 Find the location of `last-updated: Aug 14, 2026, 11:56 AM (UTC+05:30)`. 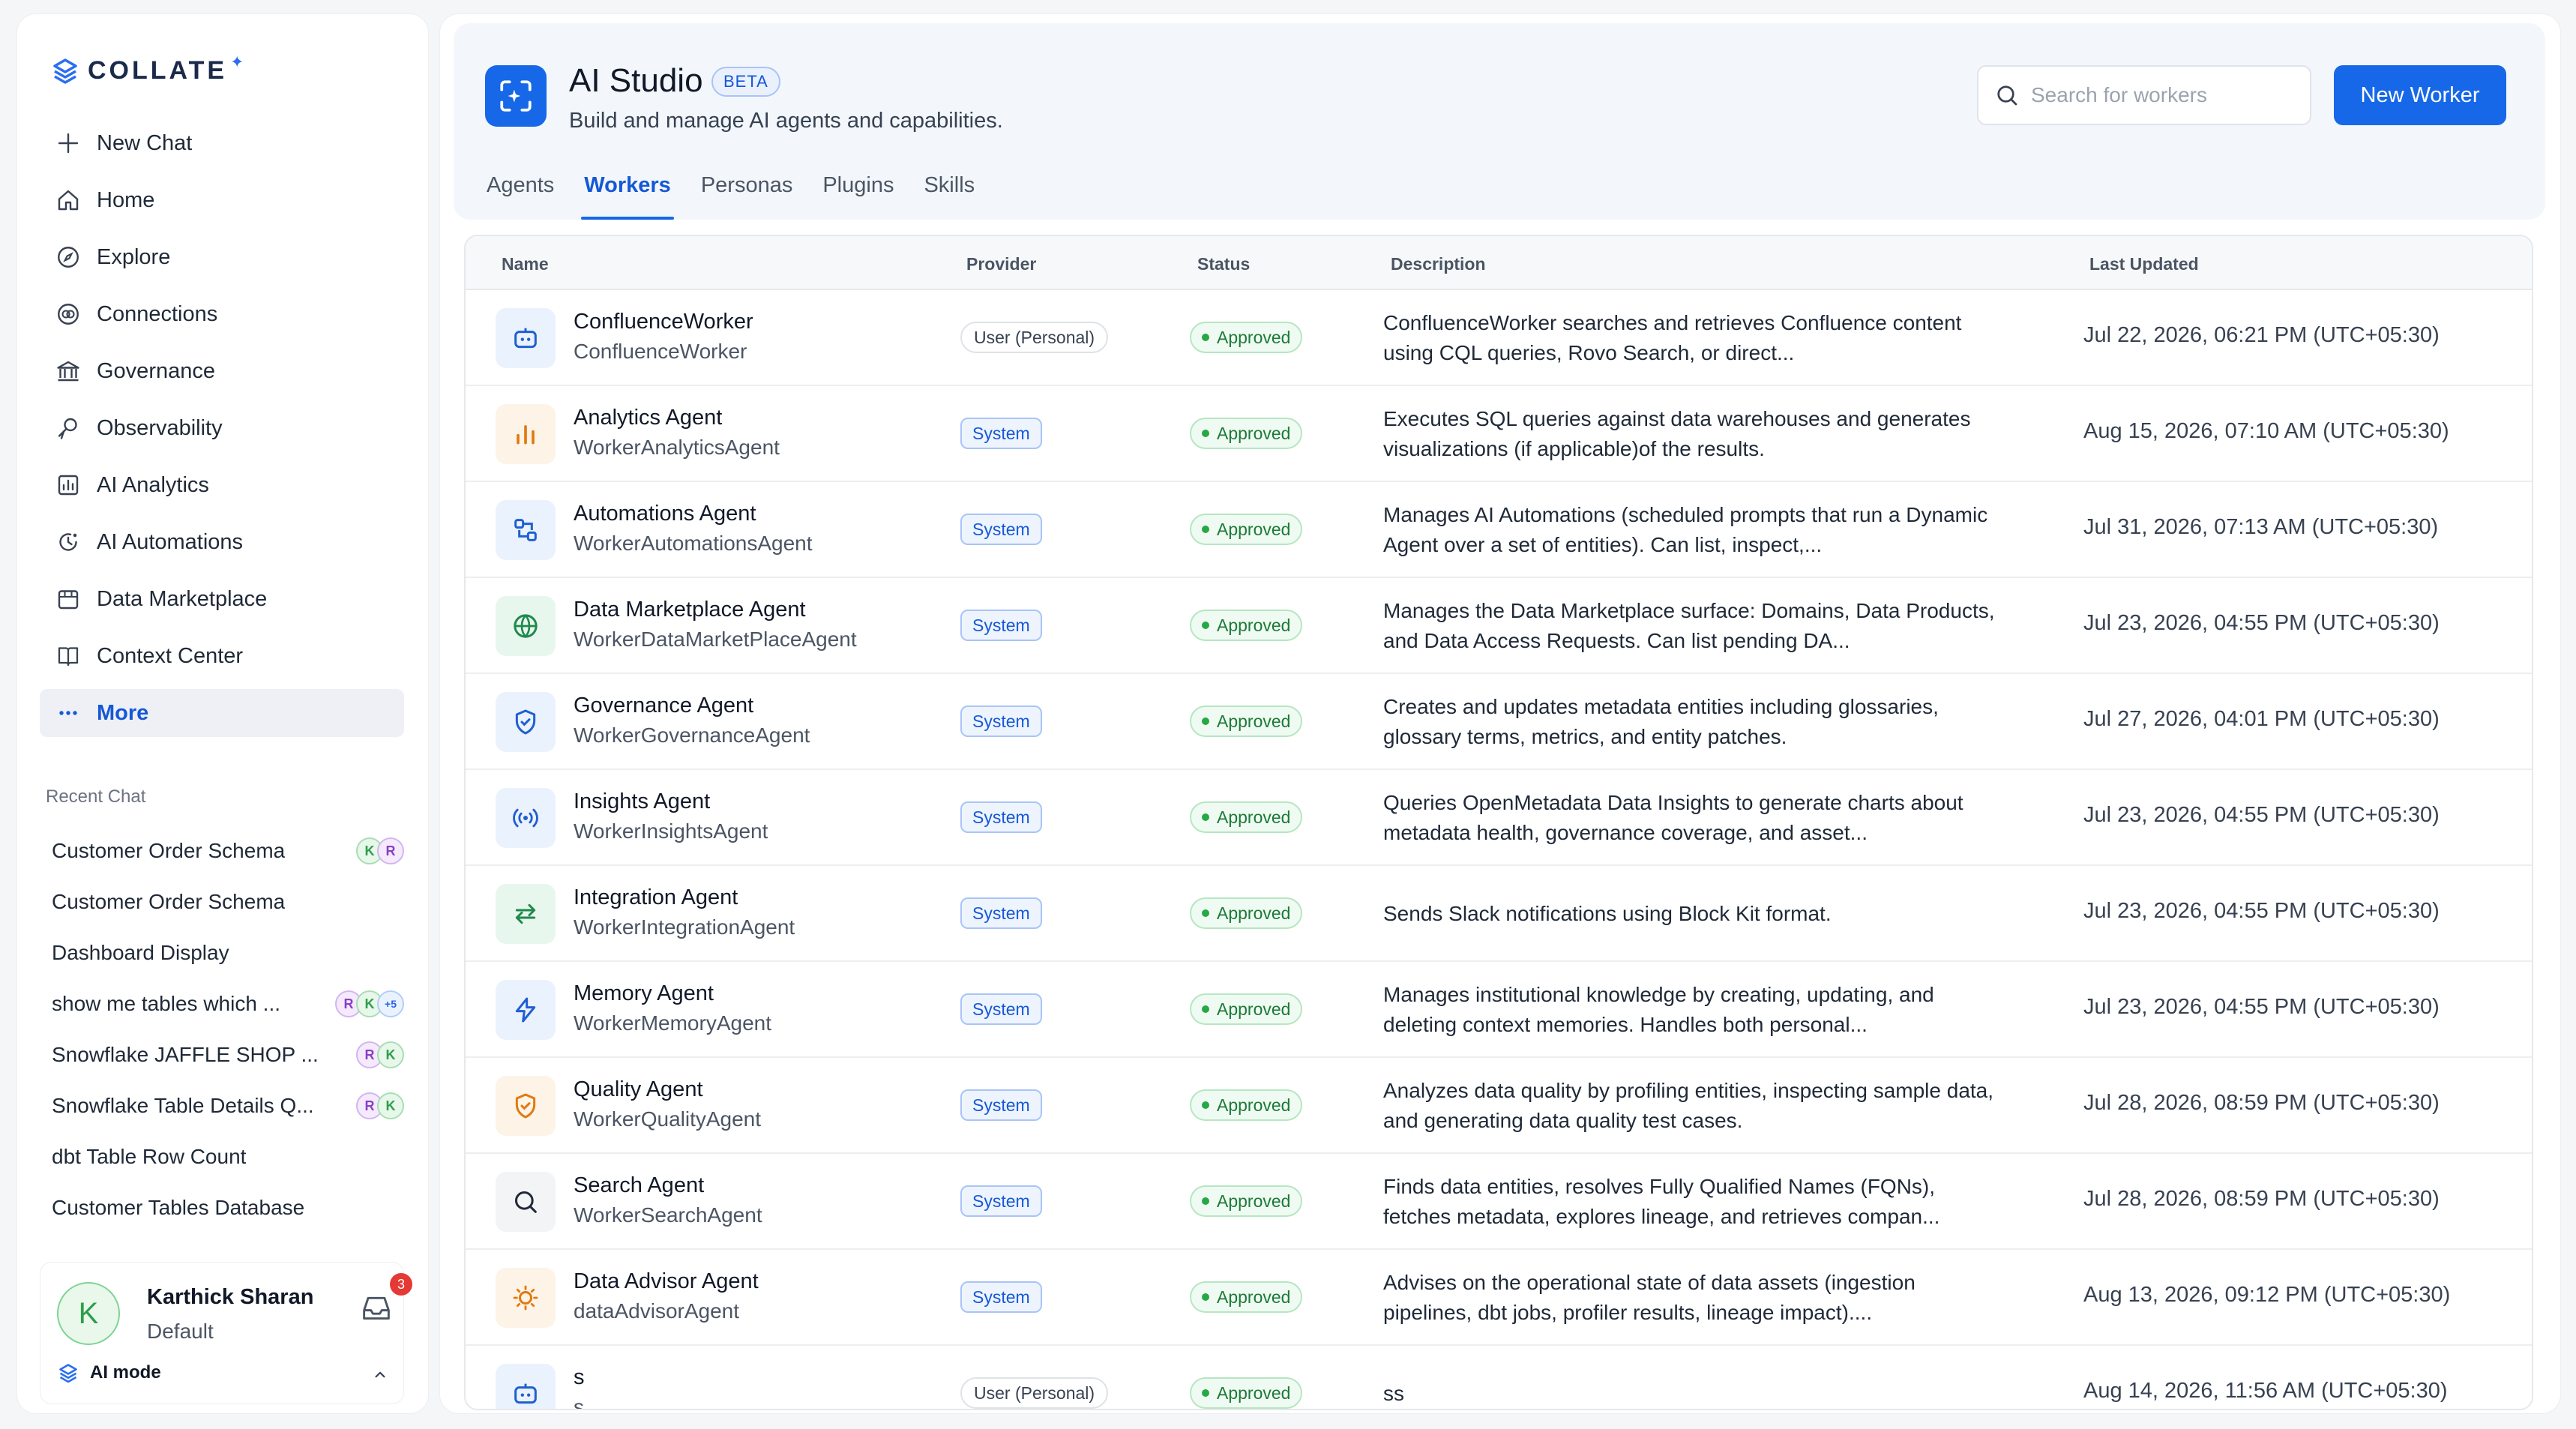

last-updated: Aug 14, 2026, 11:56 AM (UTC+05:30) is located at coordinates (2265, 1391).